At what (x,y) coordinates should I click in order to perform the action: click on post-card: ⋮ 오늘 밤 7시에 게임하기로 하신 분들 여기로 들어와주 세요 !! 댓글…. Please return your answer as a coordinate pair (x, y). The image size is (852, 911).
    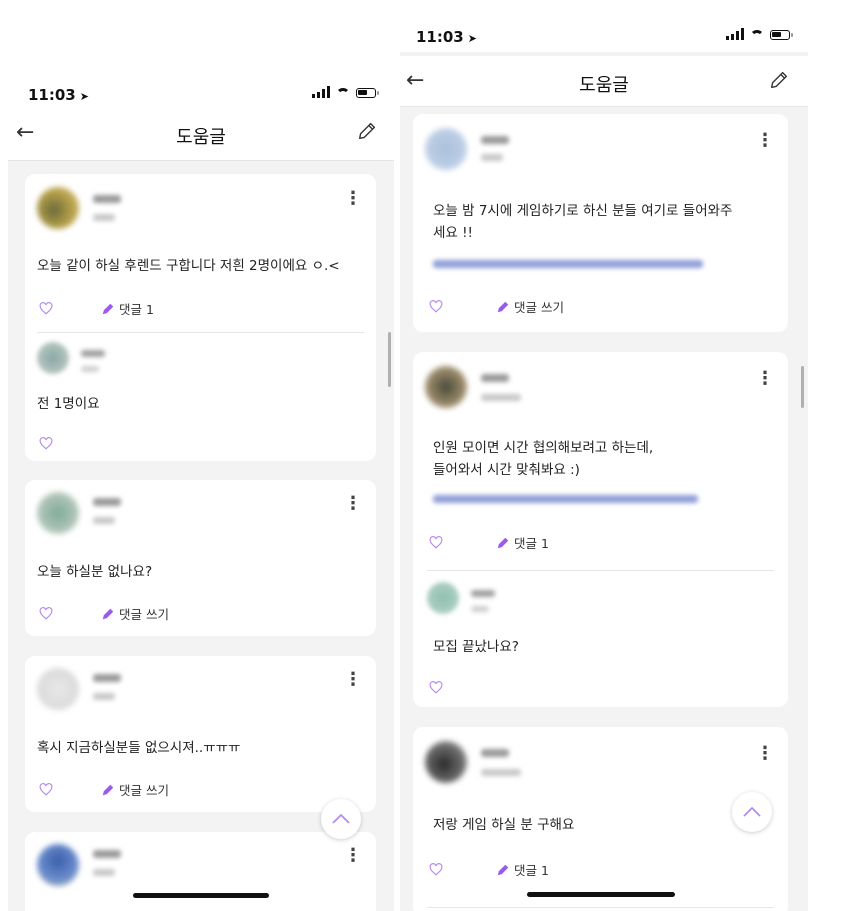
    Looking at the image, I should click on (600, 223).